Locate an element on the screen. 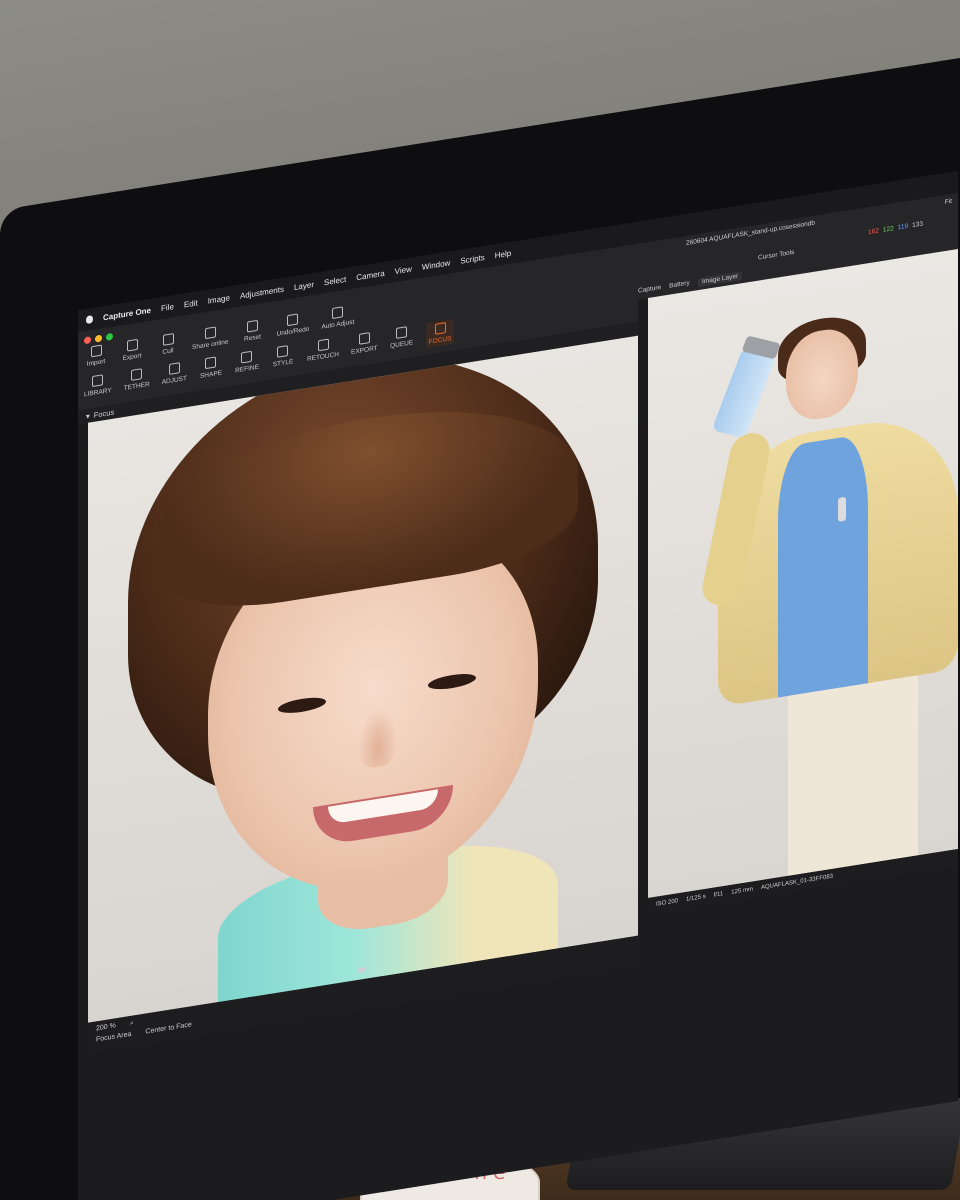  apple-menu-icon is located at coordinates (89, 319).